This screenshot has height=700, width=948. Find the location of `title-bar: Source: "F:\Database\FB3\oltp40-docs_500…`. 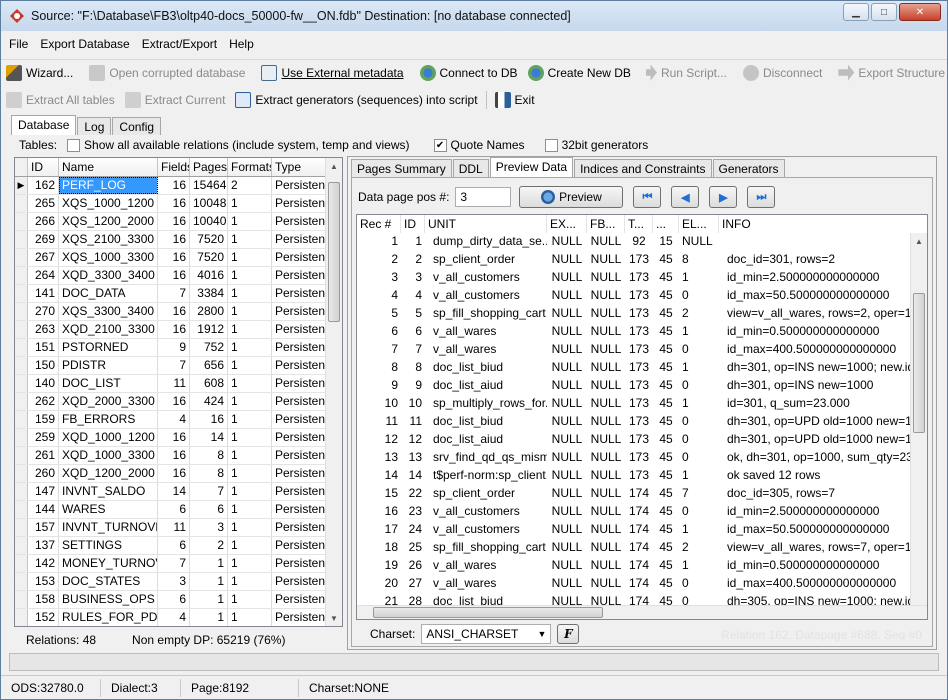

title-bar: Source: "F:\Database\FB3\oltp40-docs_500… is located at coordinates (474, 16).